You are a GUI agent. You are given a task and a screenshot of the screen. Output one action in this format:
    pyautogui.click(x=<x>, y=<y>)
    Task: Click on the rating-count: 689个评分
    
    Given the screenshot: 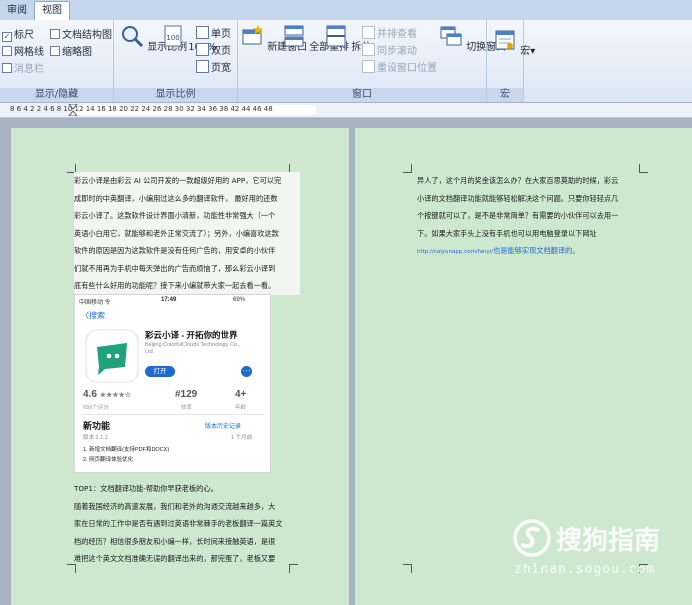 What is the action you would take?
    pyautogui.click(x=96, y=408)
    